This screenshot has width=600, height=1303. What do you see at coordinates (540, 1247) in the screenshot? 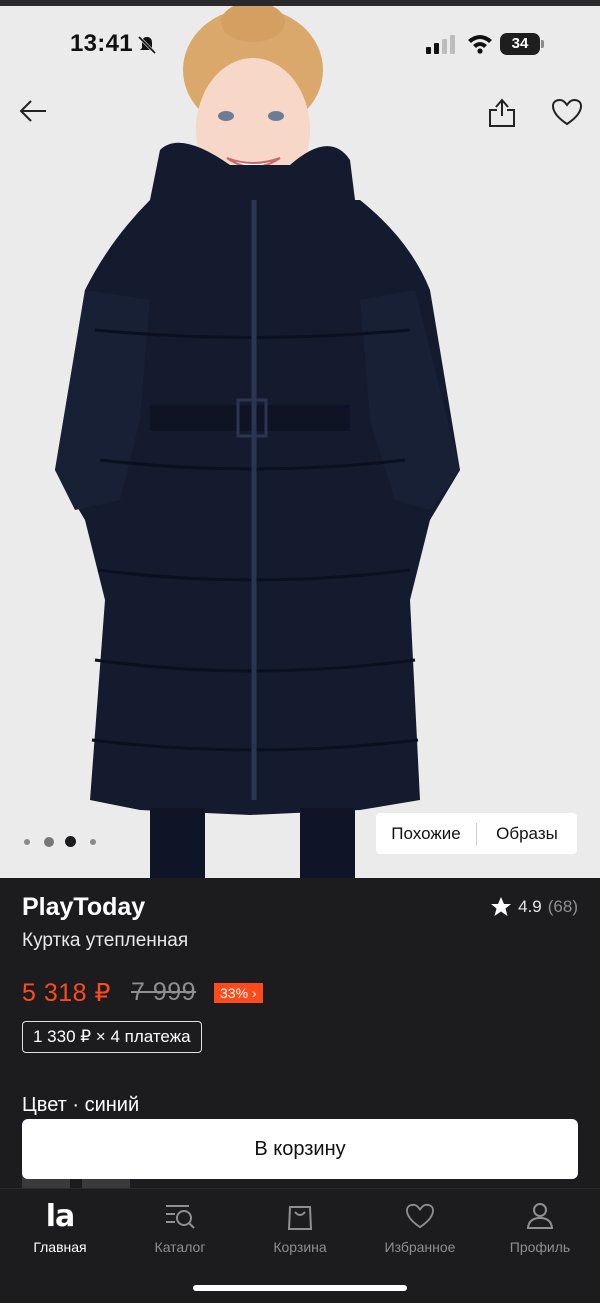
I see `tab-label: Профиль` at bounding box center [540, 1247].